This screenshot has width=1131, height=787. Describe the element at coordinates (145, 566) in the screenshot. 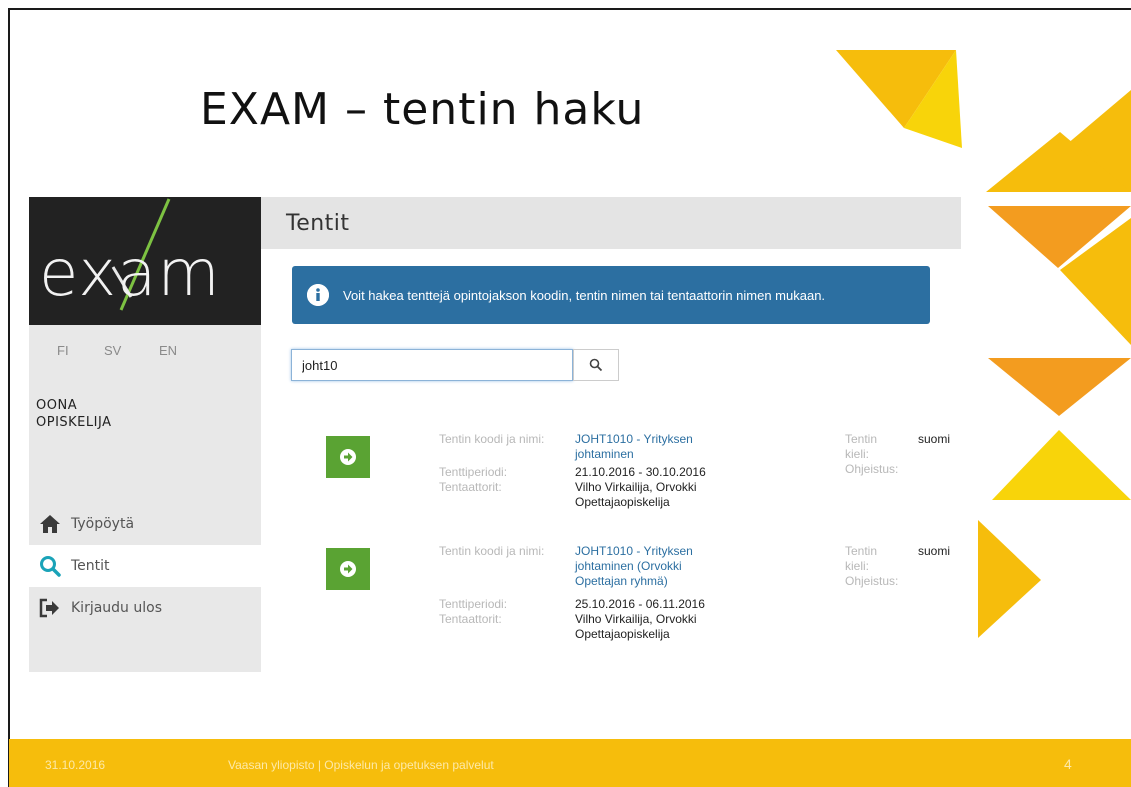

I see `nav-item-tentit: Tentit` at that location.